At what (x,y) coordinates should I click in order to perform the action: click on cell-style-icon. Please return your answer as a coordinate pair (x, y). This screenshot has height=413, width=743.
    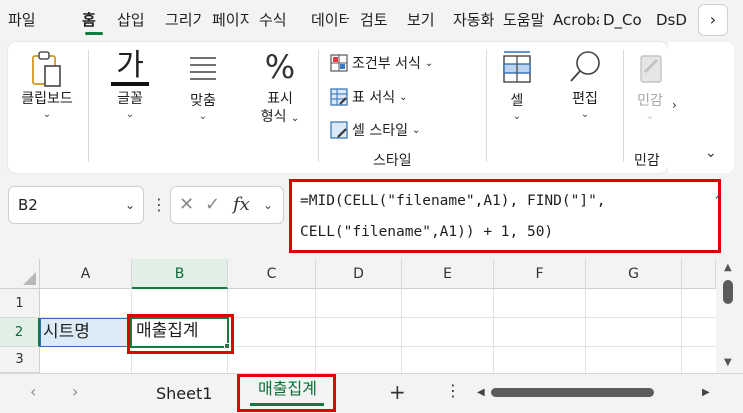
    Looking at the image, I should click on (339, 130).